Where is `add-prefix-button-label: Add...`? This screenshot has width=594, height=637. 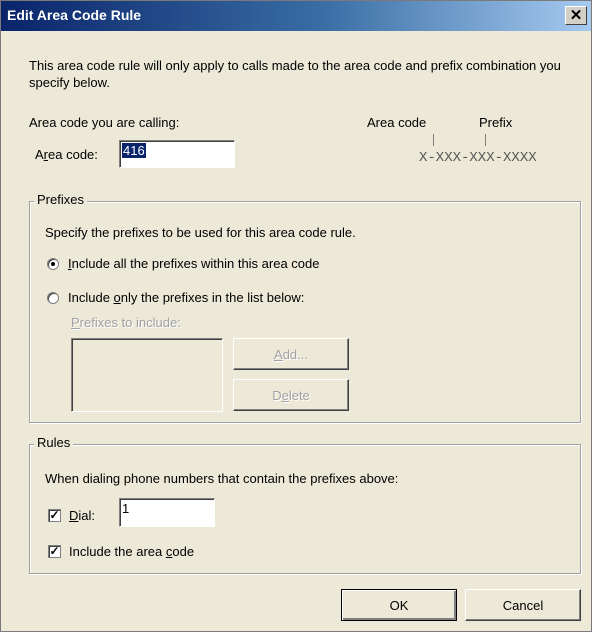 add-prefix-button-label: Add... is located at coordinates (291, 354).